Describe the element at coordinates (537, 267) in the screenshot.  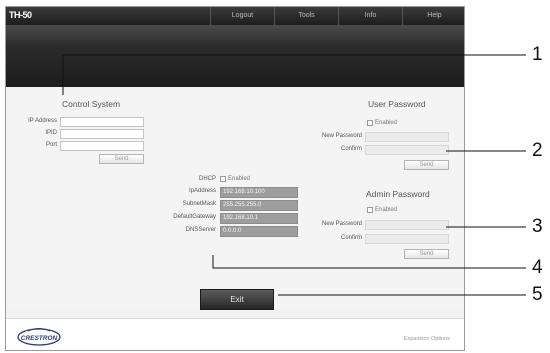
I see `callout-number-4: 4` at that location.